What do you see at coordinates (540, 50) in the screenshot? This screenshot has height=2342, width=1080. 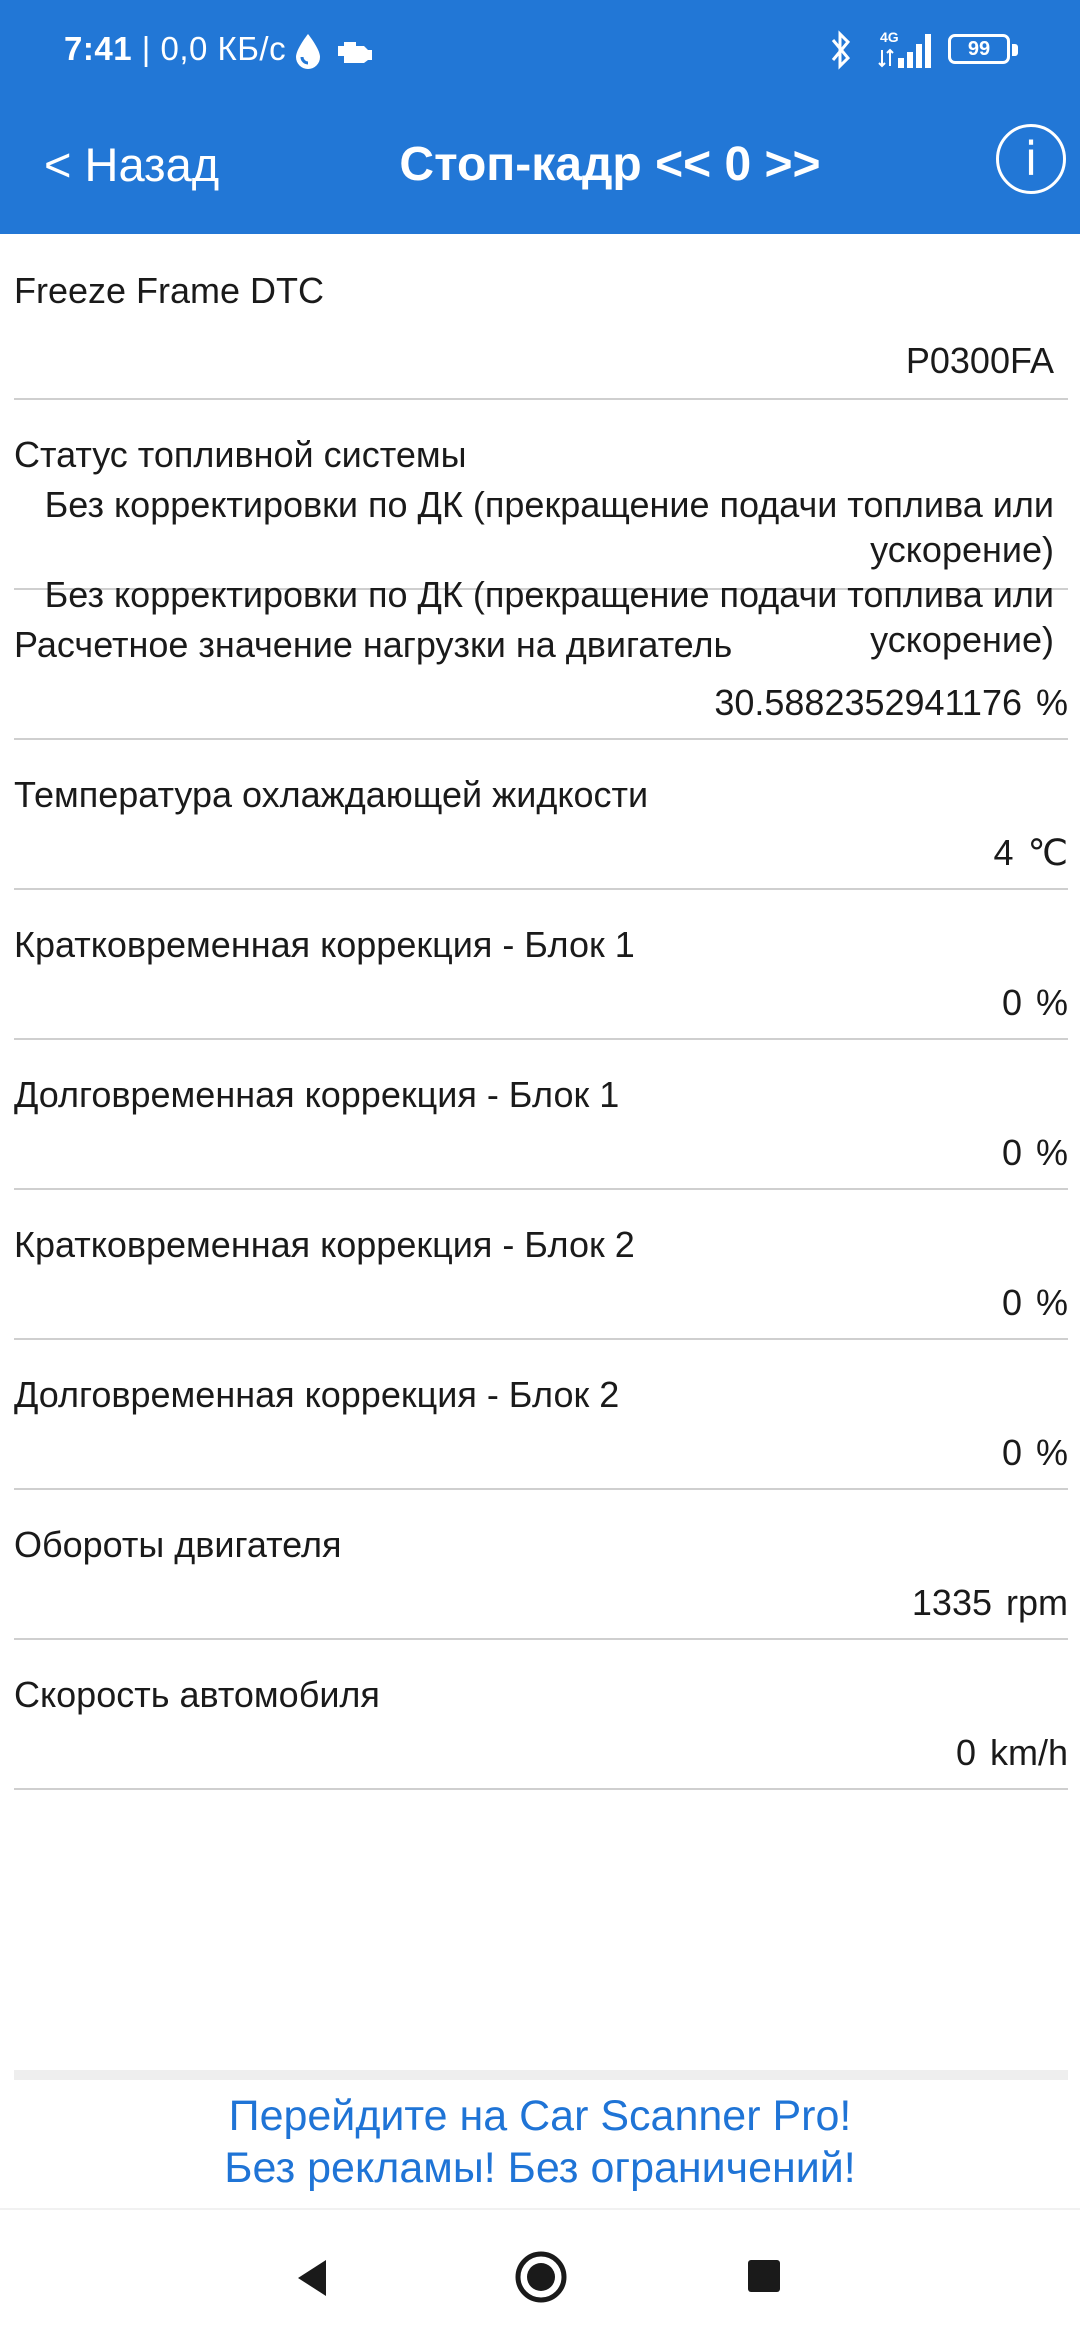 I see `status-bar: 7:41 | 0,0 КБ/с 4G 99` at bounding box center [540, 50].